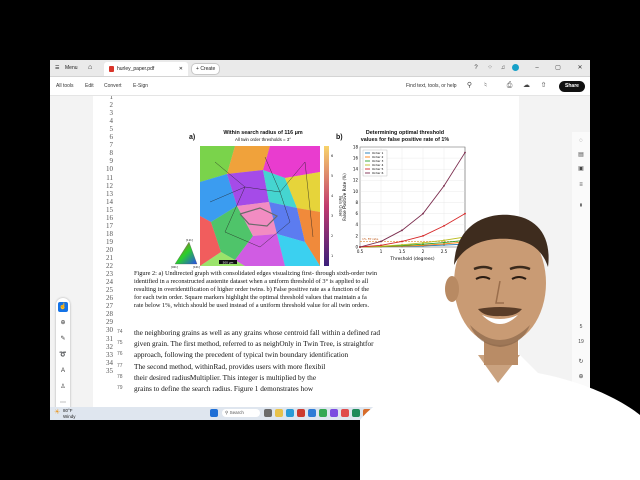 This screenshot has width=640, height=480. What do you see at coordinates (136, 69) in the screenshot?
I see `tab-title: hurley_paper.pdf` at bounding box center [136, 69].